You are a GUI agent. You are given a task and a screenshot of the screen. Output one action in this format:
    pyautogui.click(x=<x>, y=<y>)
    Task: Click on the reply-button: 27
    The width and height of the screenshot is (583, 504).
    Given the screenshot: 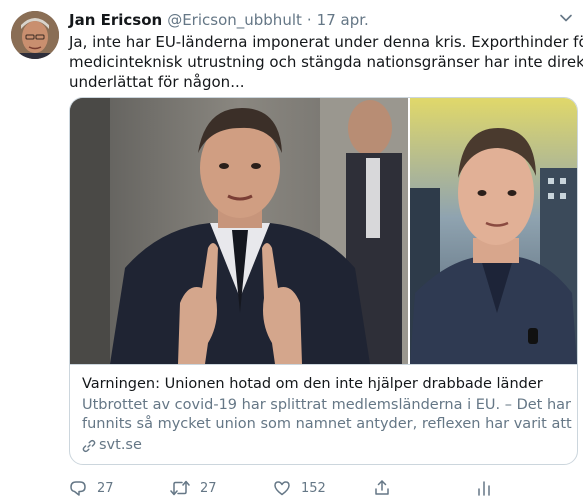 What is the action you would take?
    pyautogui.click(x=91, y=488)
    